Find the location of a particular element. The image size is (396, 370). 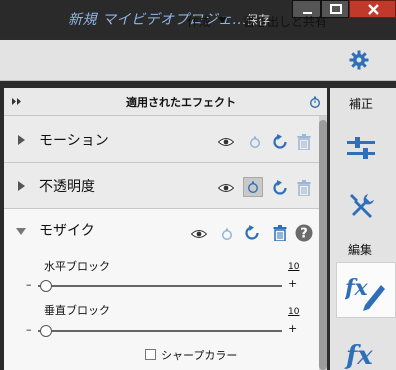

effect-row-opacity: 不透明度 is located at coordinates (164, 186).